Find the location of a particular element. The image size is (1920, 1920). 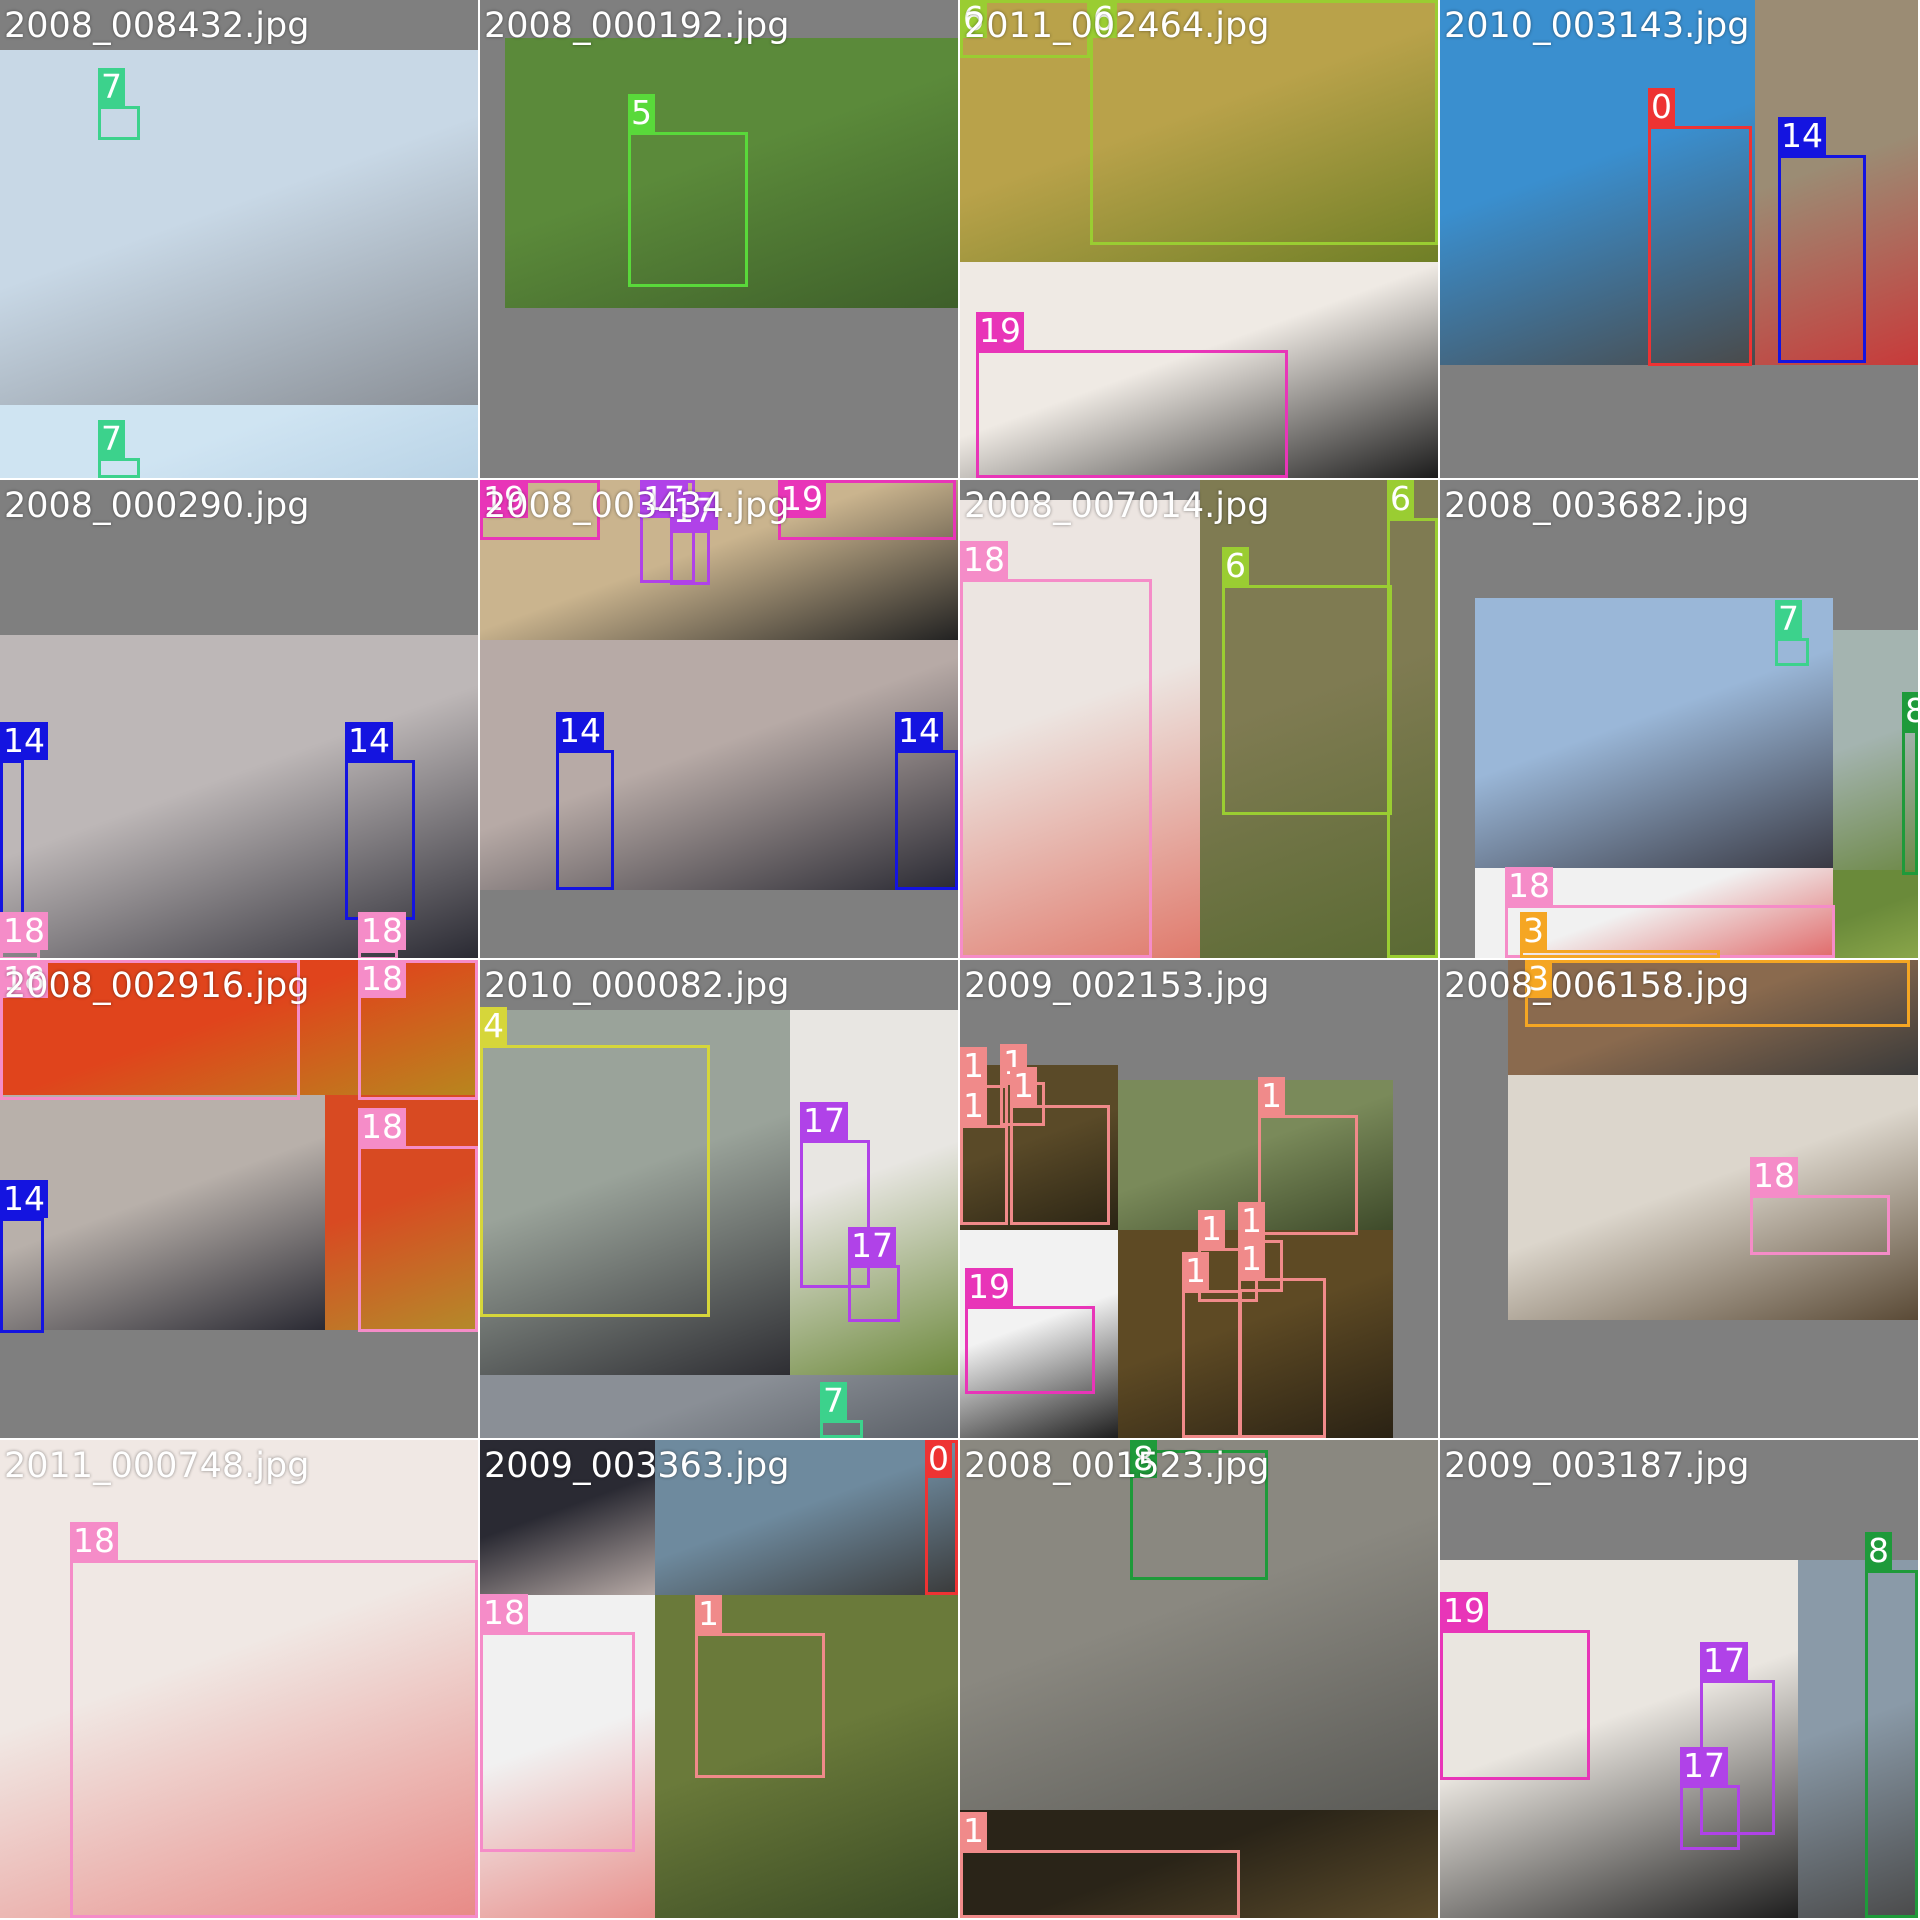

mosaic-tile: 2008_000290.jpg 14 14 18 18 is located at coordinates (240, 720).